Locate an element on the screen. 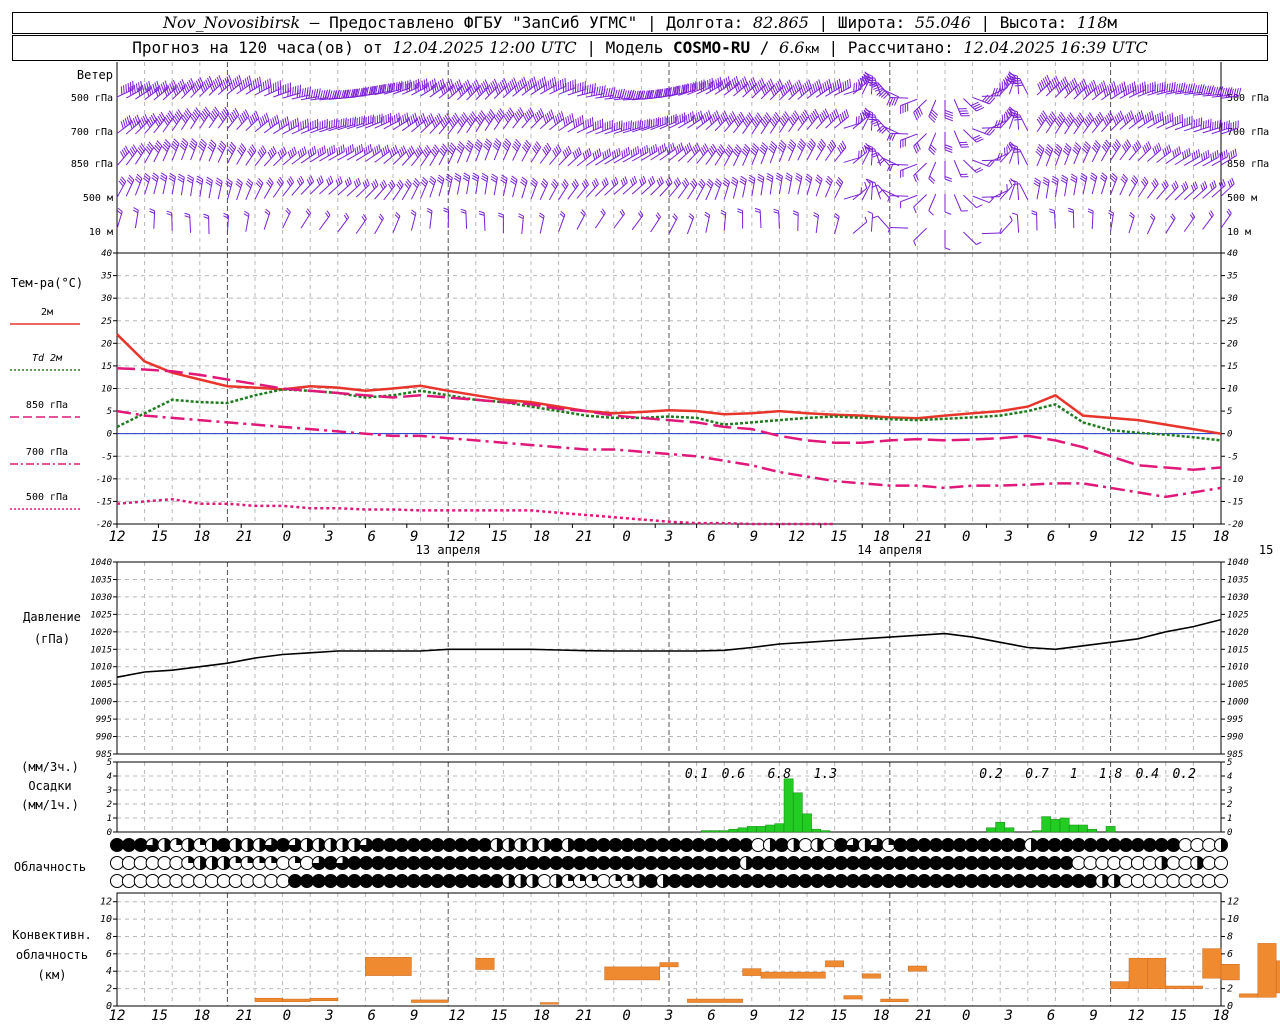 The image size is (1280, 1024). temp-axis-tick-label-right: -20 is located at coordinates (1235, 525).